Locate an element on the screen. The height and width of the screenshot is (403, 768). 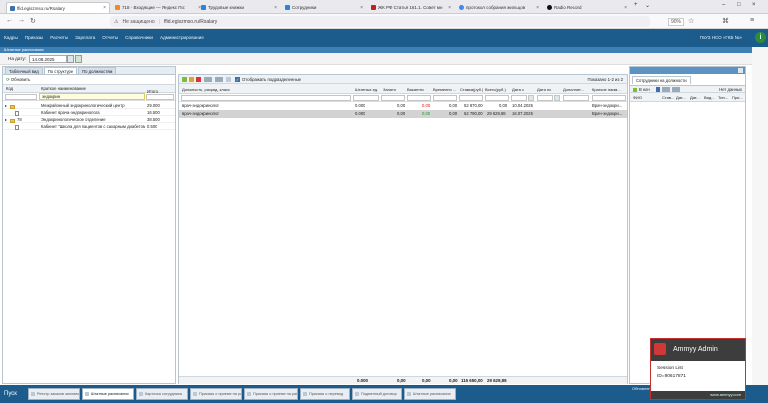
menu-item-admin: Администрирование is located at coordinates (182, 37).